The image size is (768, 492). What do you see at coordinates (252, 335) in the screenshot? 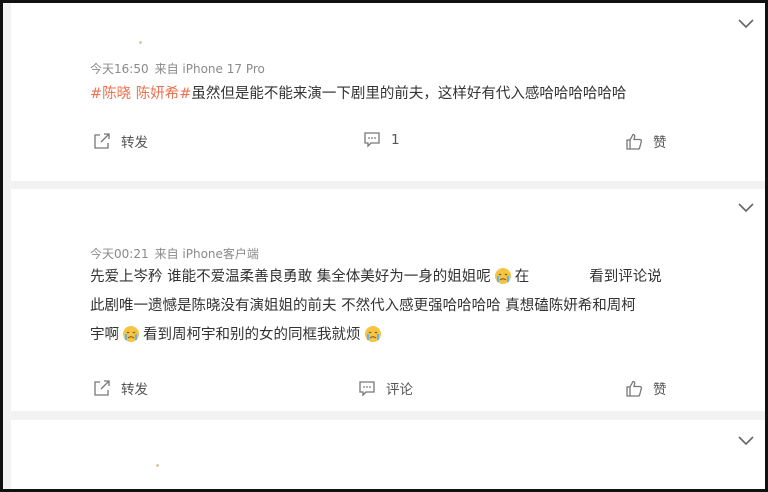
I see `post-body: 看到周柯宇和别的女的同框我就烦` at bounding box center [252, 335].